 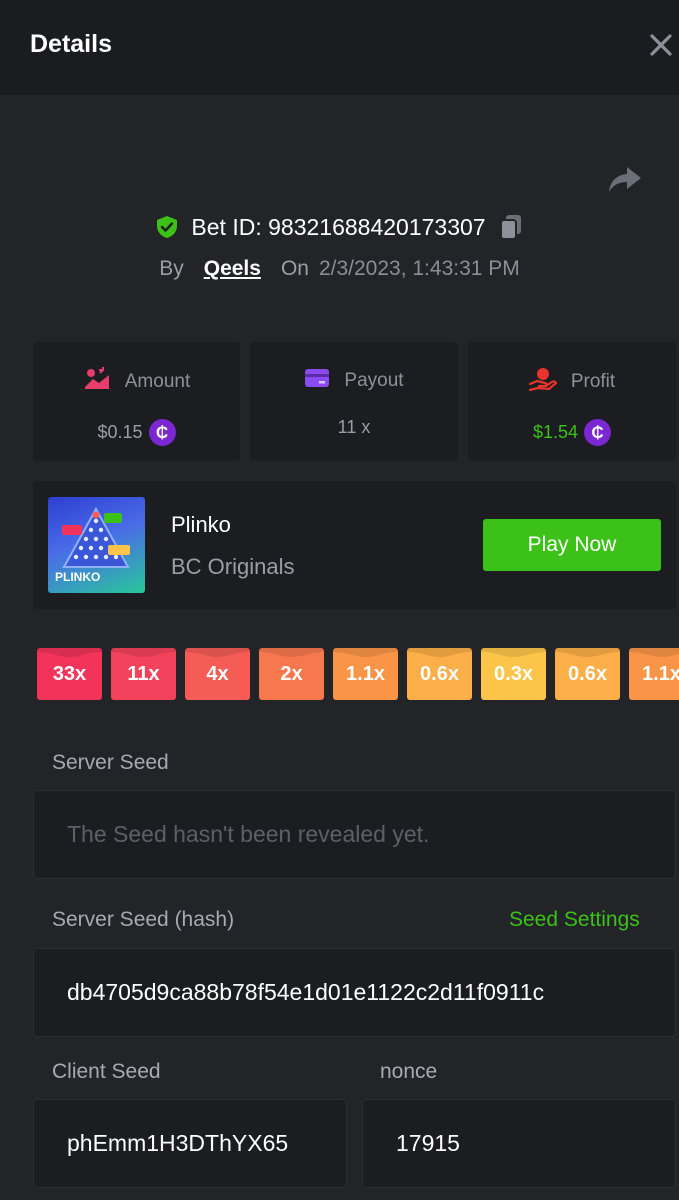 What do you see at coordinates (120, 432) in the screenshot?
I see `amount-value: $0.15` at bounding box center [120, 432].